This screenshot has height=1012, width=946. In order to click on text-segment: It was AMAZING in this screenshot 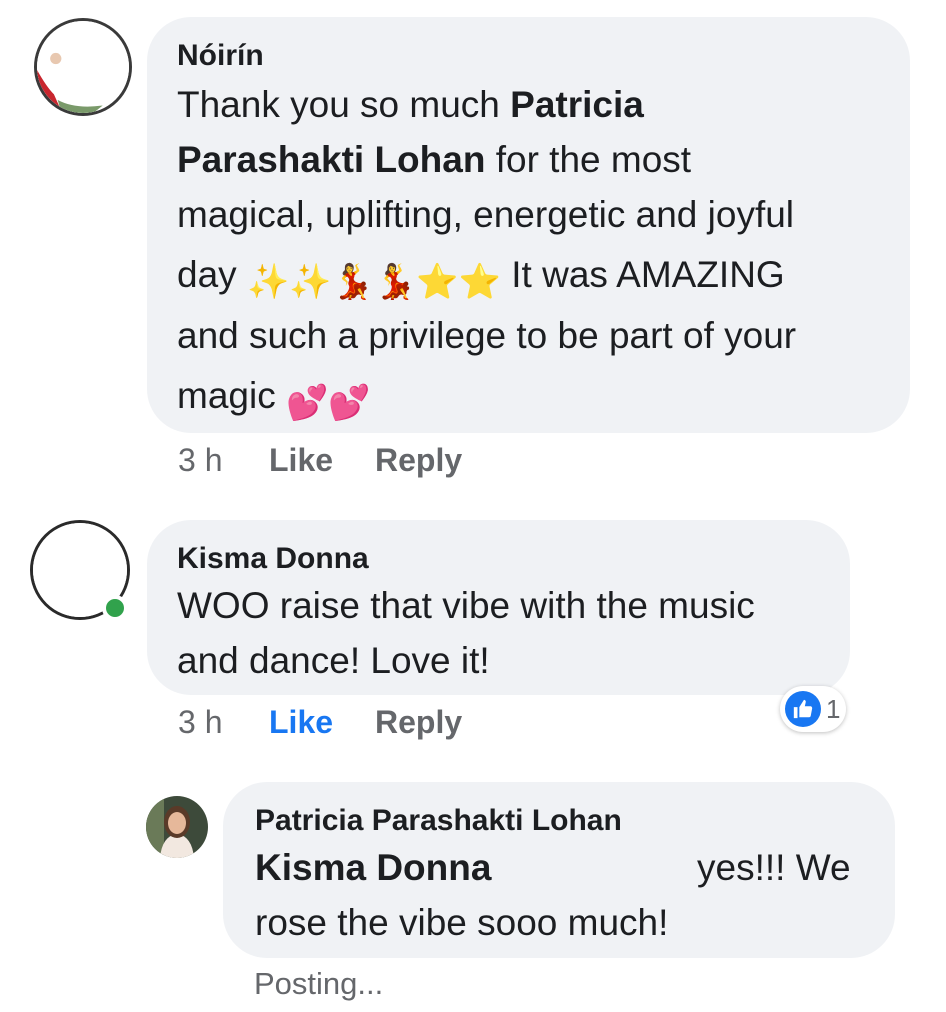, I will do `click(648, 274)`.